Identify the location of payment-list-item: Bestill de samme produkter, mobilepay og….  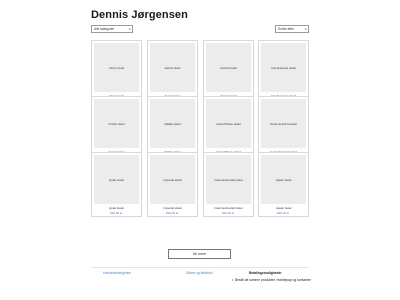
(272, 280).